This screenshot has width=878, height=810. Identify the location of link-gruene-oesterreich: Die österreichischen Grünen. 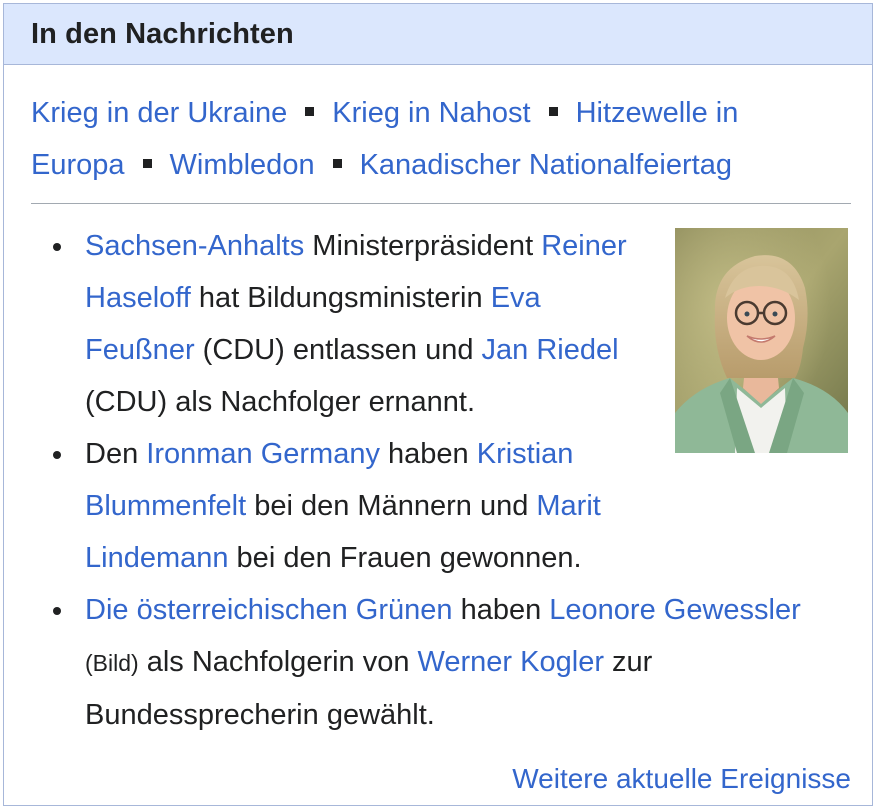
(269, 610).